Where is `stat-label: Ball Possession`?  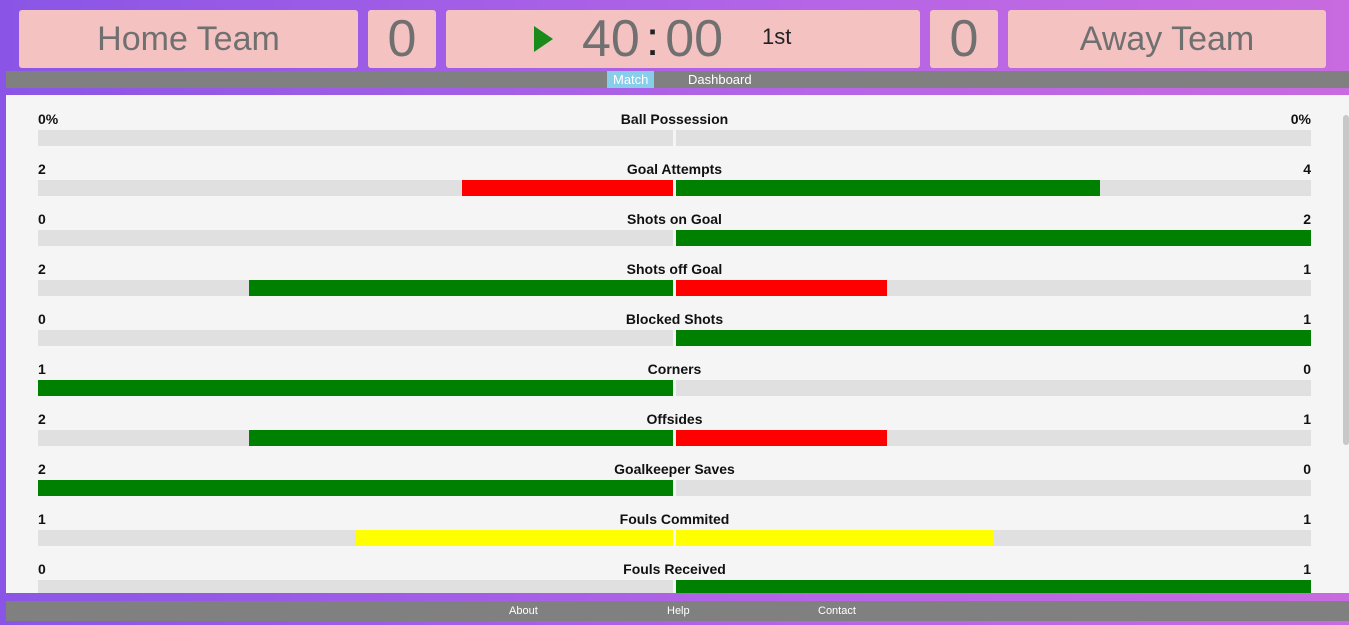
stat-label: Ball Possession is located at coordinates (674, 119).